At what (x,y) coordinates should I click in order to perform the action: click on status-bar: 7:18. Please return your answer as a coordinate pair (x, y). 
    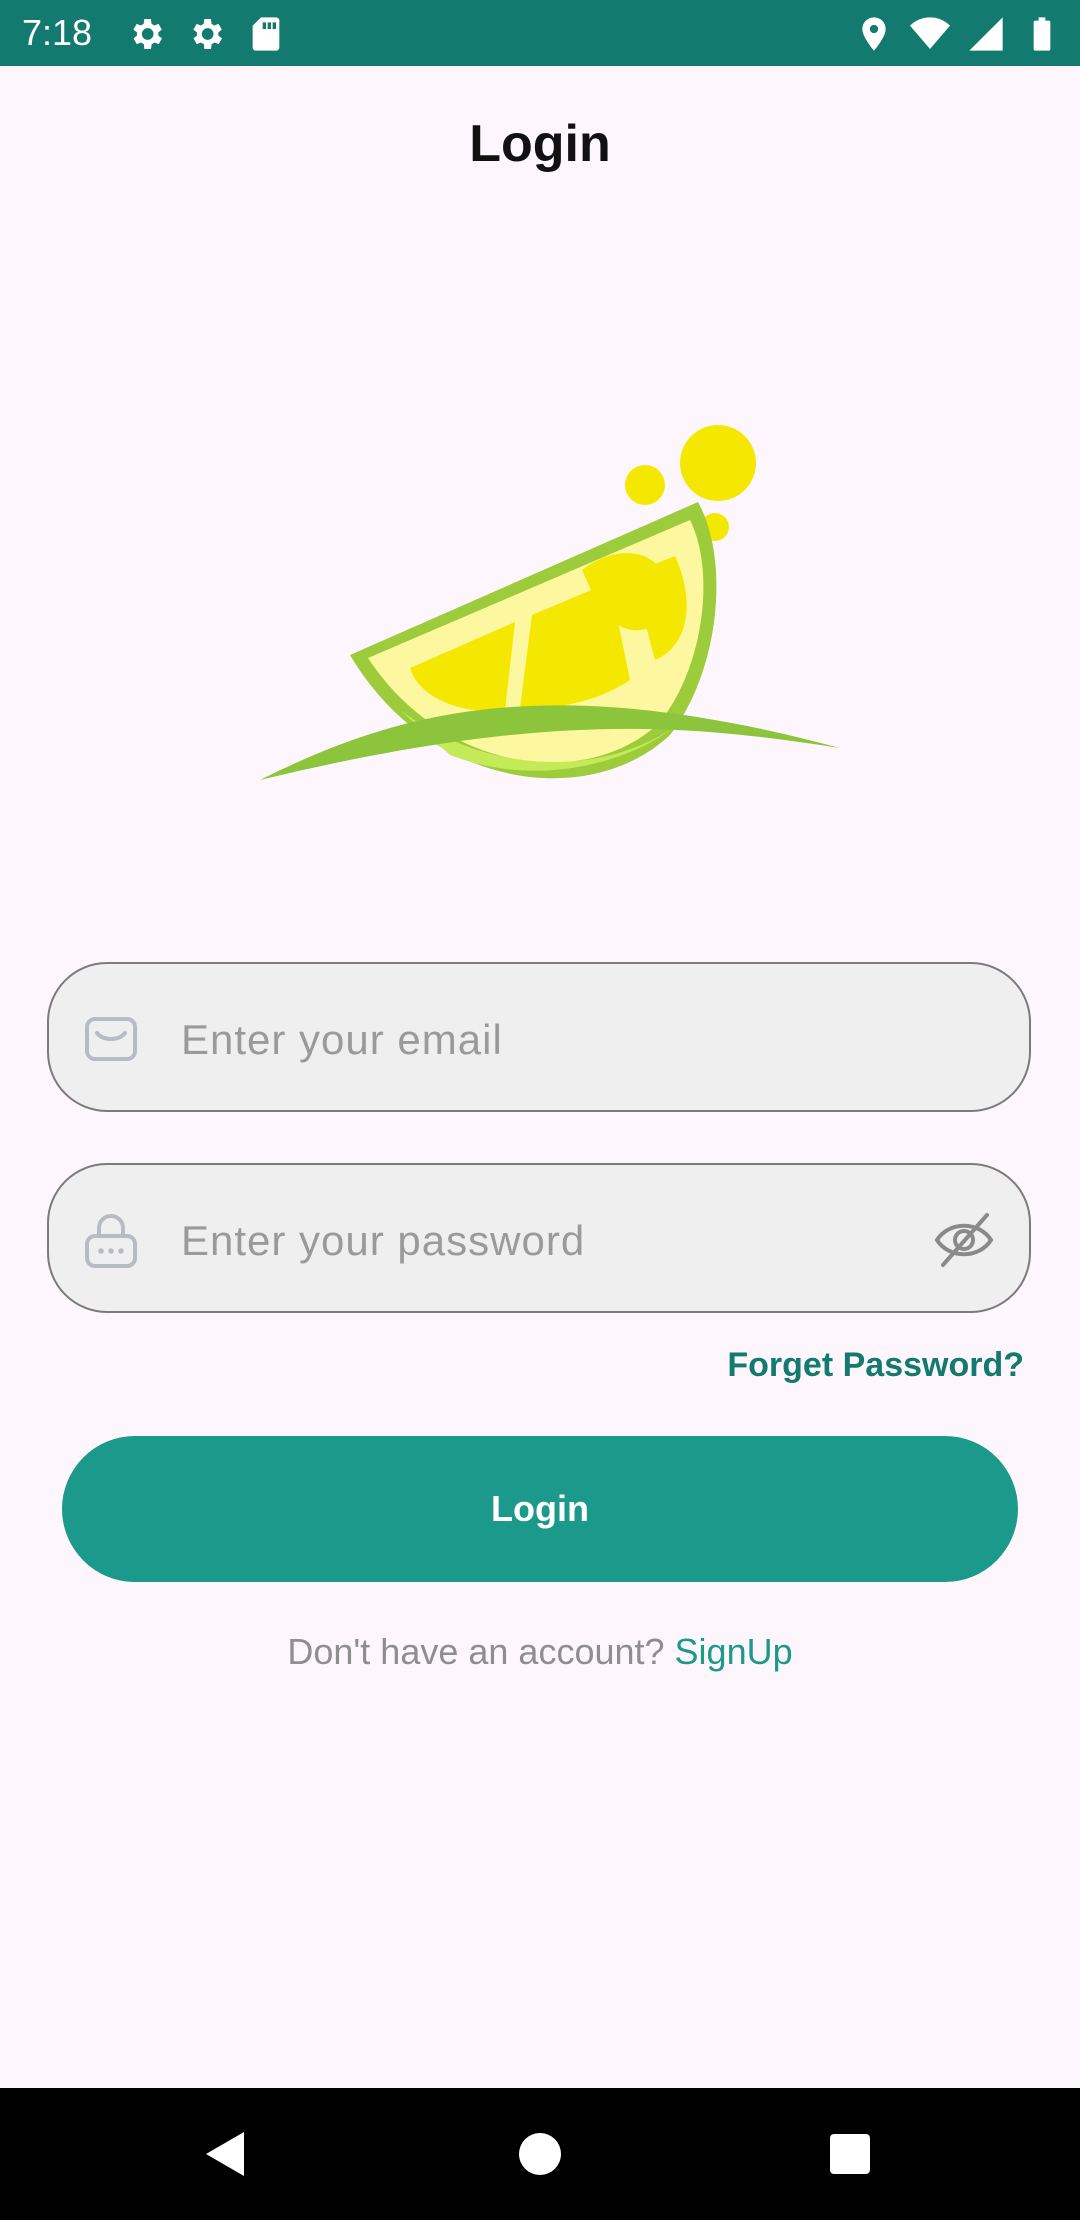
    Looking at the image, I should click on (540, 33).